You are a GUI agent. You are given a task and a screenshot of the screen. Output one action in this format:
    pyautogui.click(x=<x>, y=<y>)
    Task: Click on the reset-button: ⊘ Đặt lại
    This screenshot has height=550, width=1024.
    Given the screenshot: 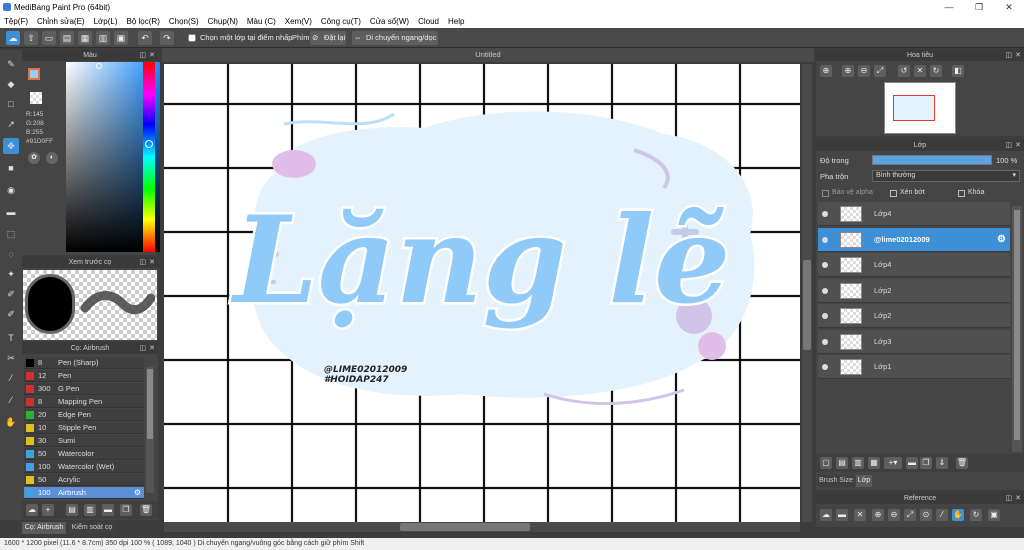 What is the action you would take?
    pyautogui.click(x=328, y=38)
    